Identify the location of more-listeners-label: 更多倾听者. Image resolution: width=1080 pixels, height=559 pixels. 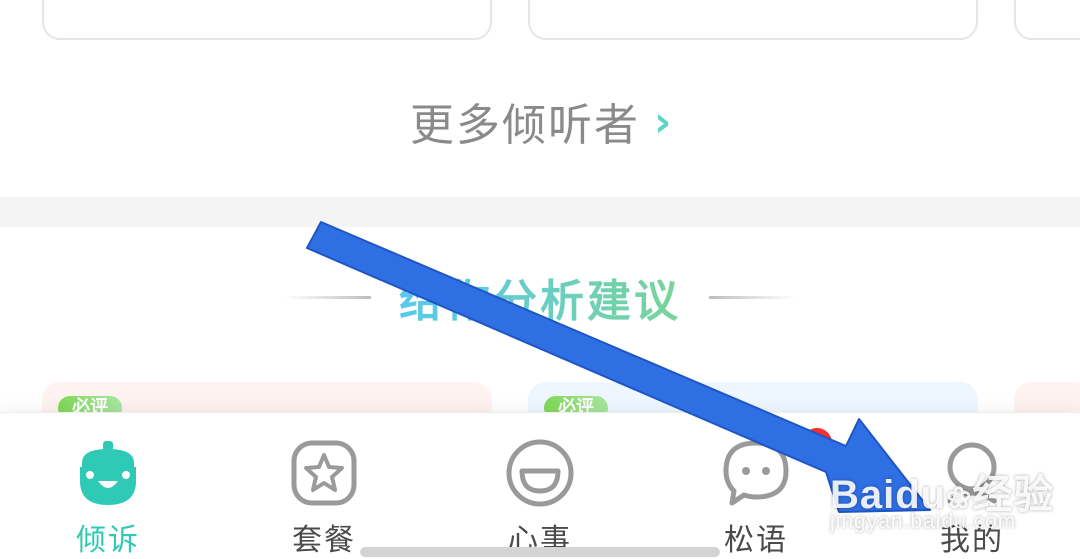
(525, 125).